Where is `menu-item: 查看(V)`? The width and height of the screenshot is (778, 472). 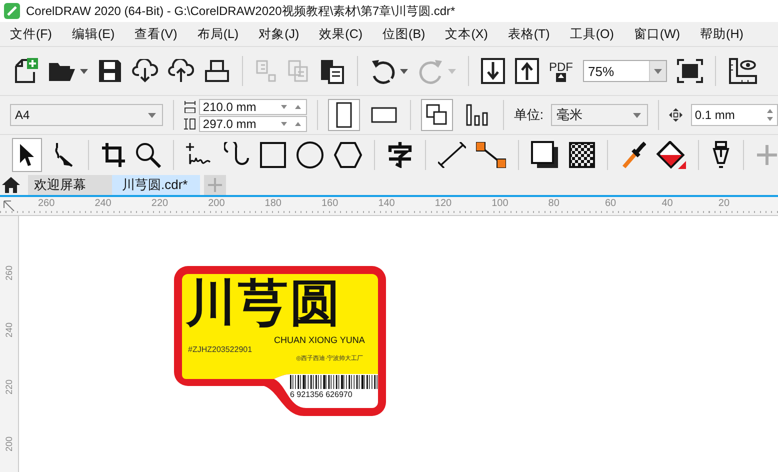
menu-item: 查看(V) is located at coordinates (156, 34).